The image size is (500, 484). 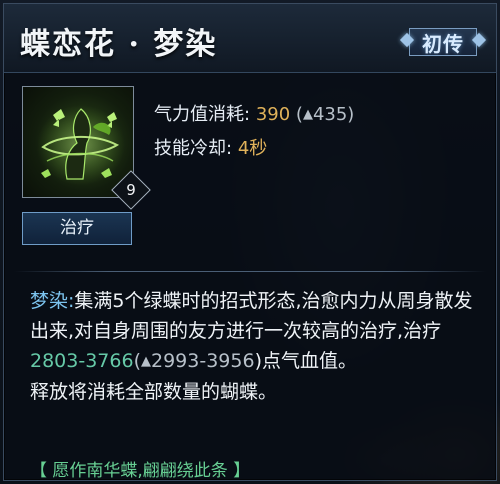 What do you see at coordinates (305, 361) in the screenshot?
I see `description-text-end: )点气血值。` at bounding box center [305, 361].